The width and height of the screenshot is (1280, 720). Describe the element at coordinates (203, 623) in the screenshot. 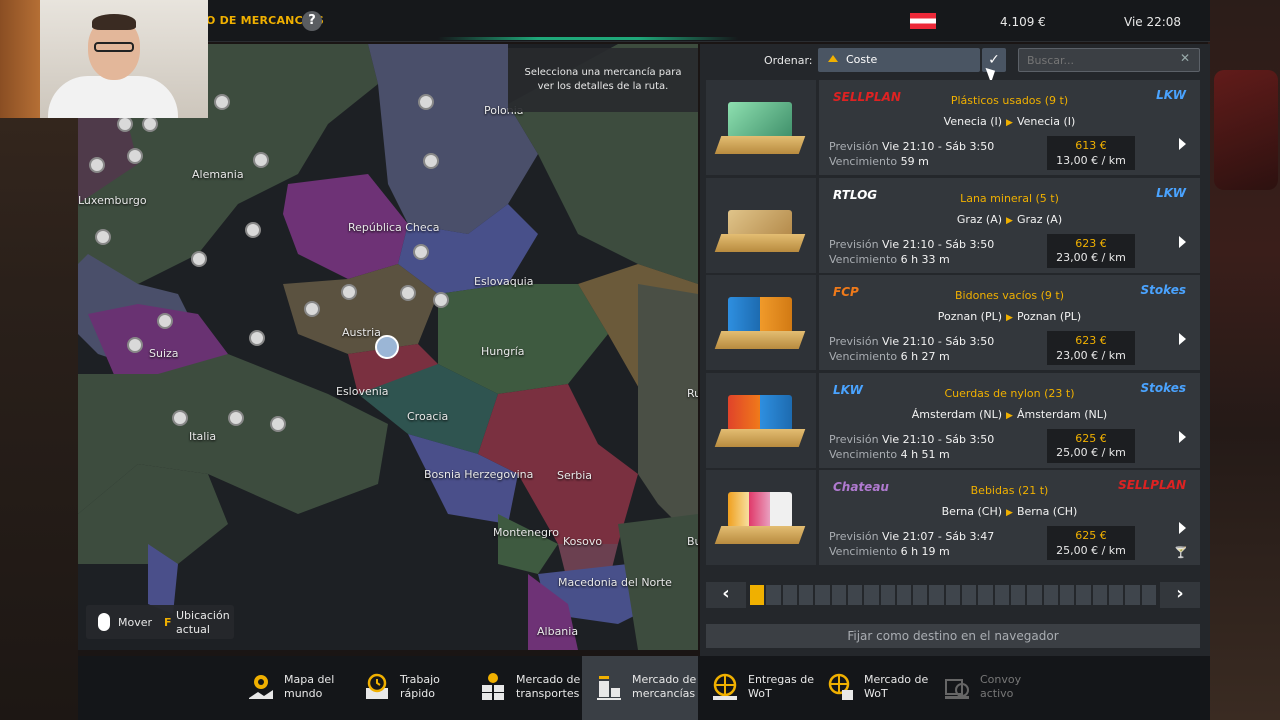

I see `current-location-button: Ubicación actual` at that location.